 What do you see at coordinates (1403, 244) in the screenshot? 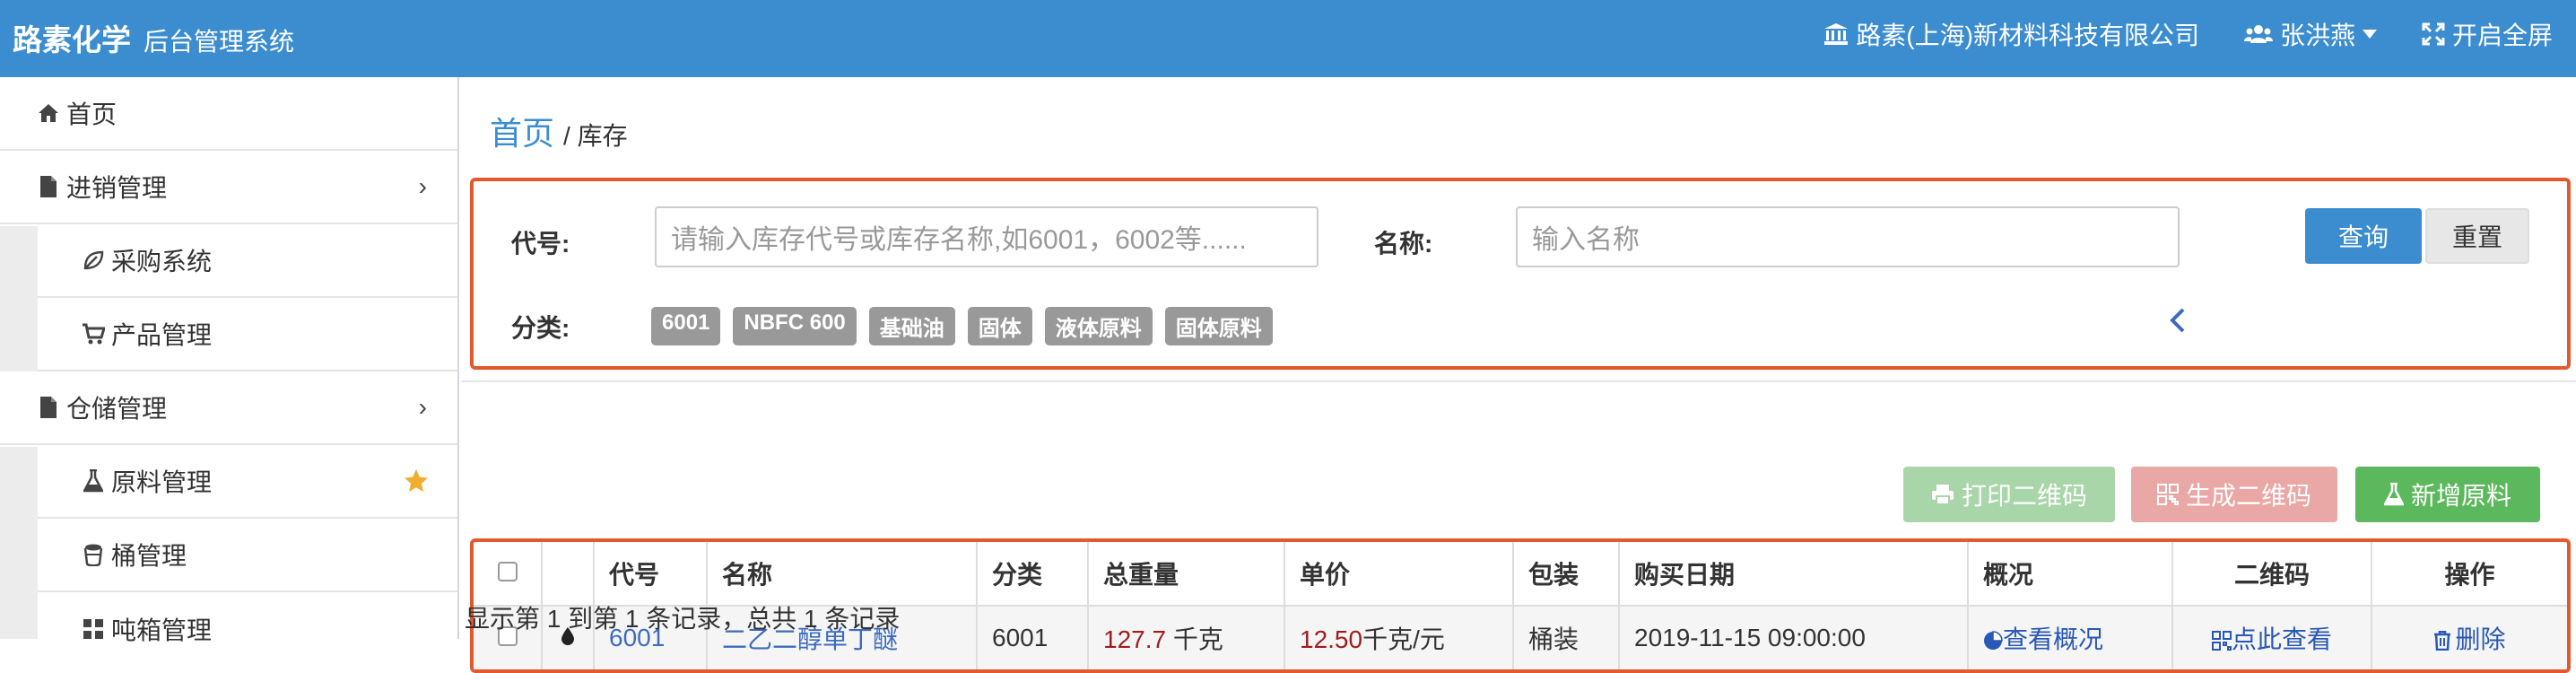
I see `name-label: 名称:` at bounding box center [1403, 244].